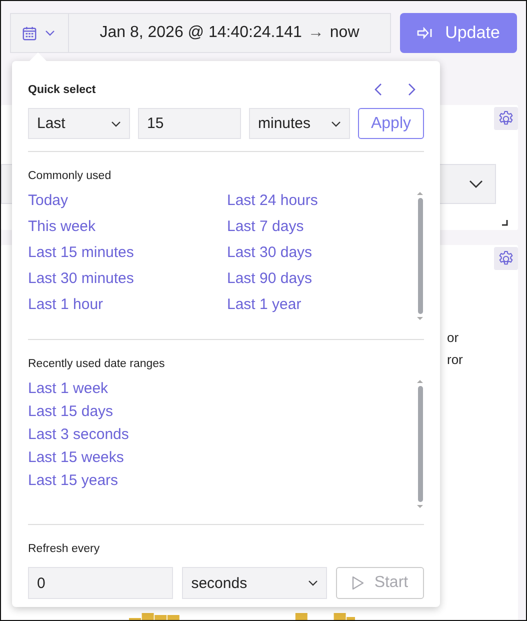  I want to click on range-link: Last 15 minutes, so click(81, 252).